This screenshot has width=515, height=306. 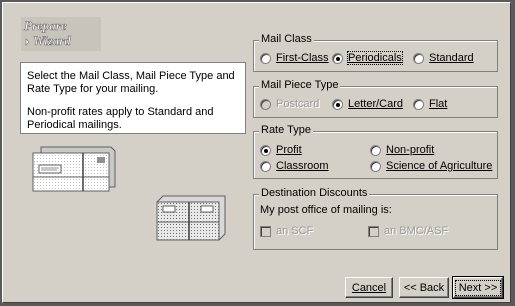 I want to click on radio-science-of-agriculture: Science of Agriculture, so click(x=431, y=166).